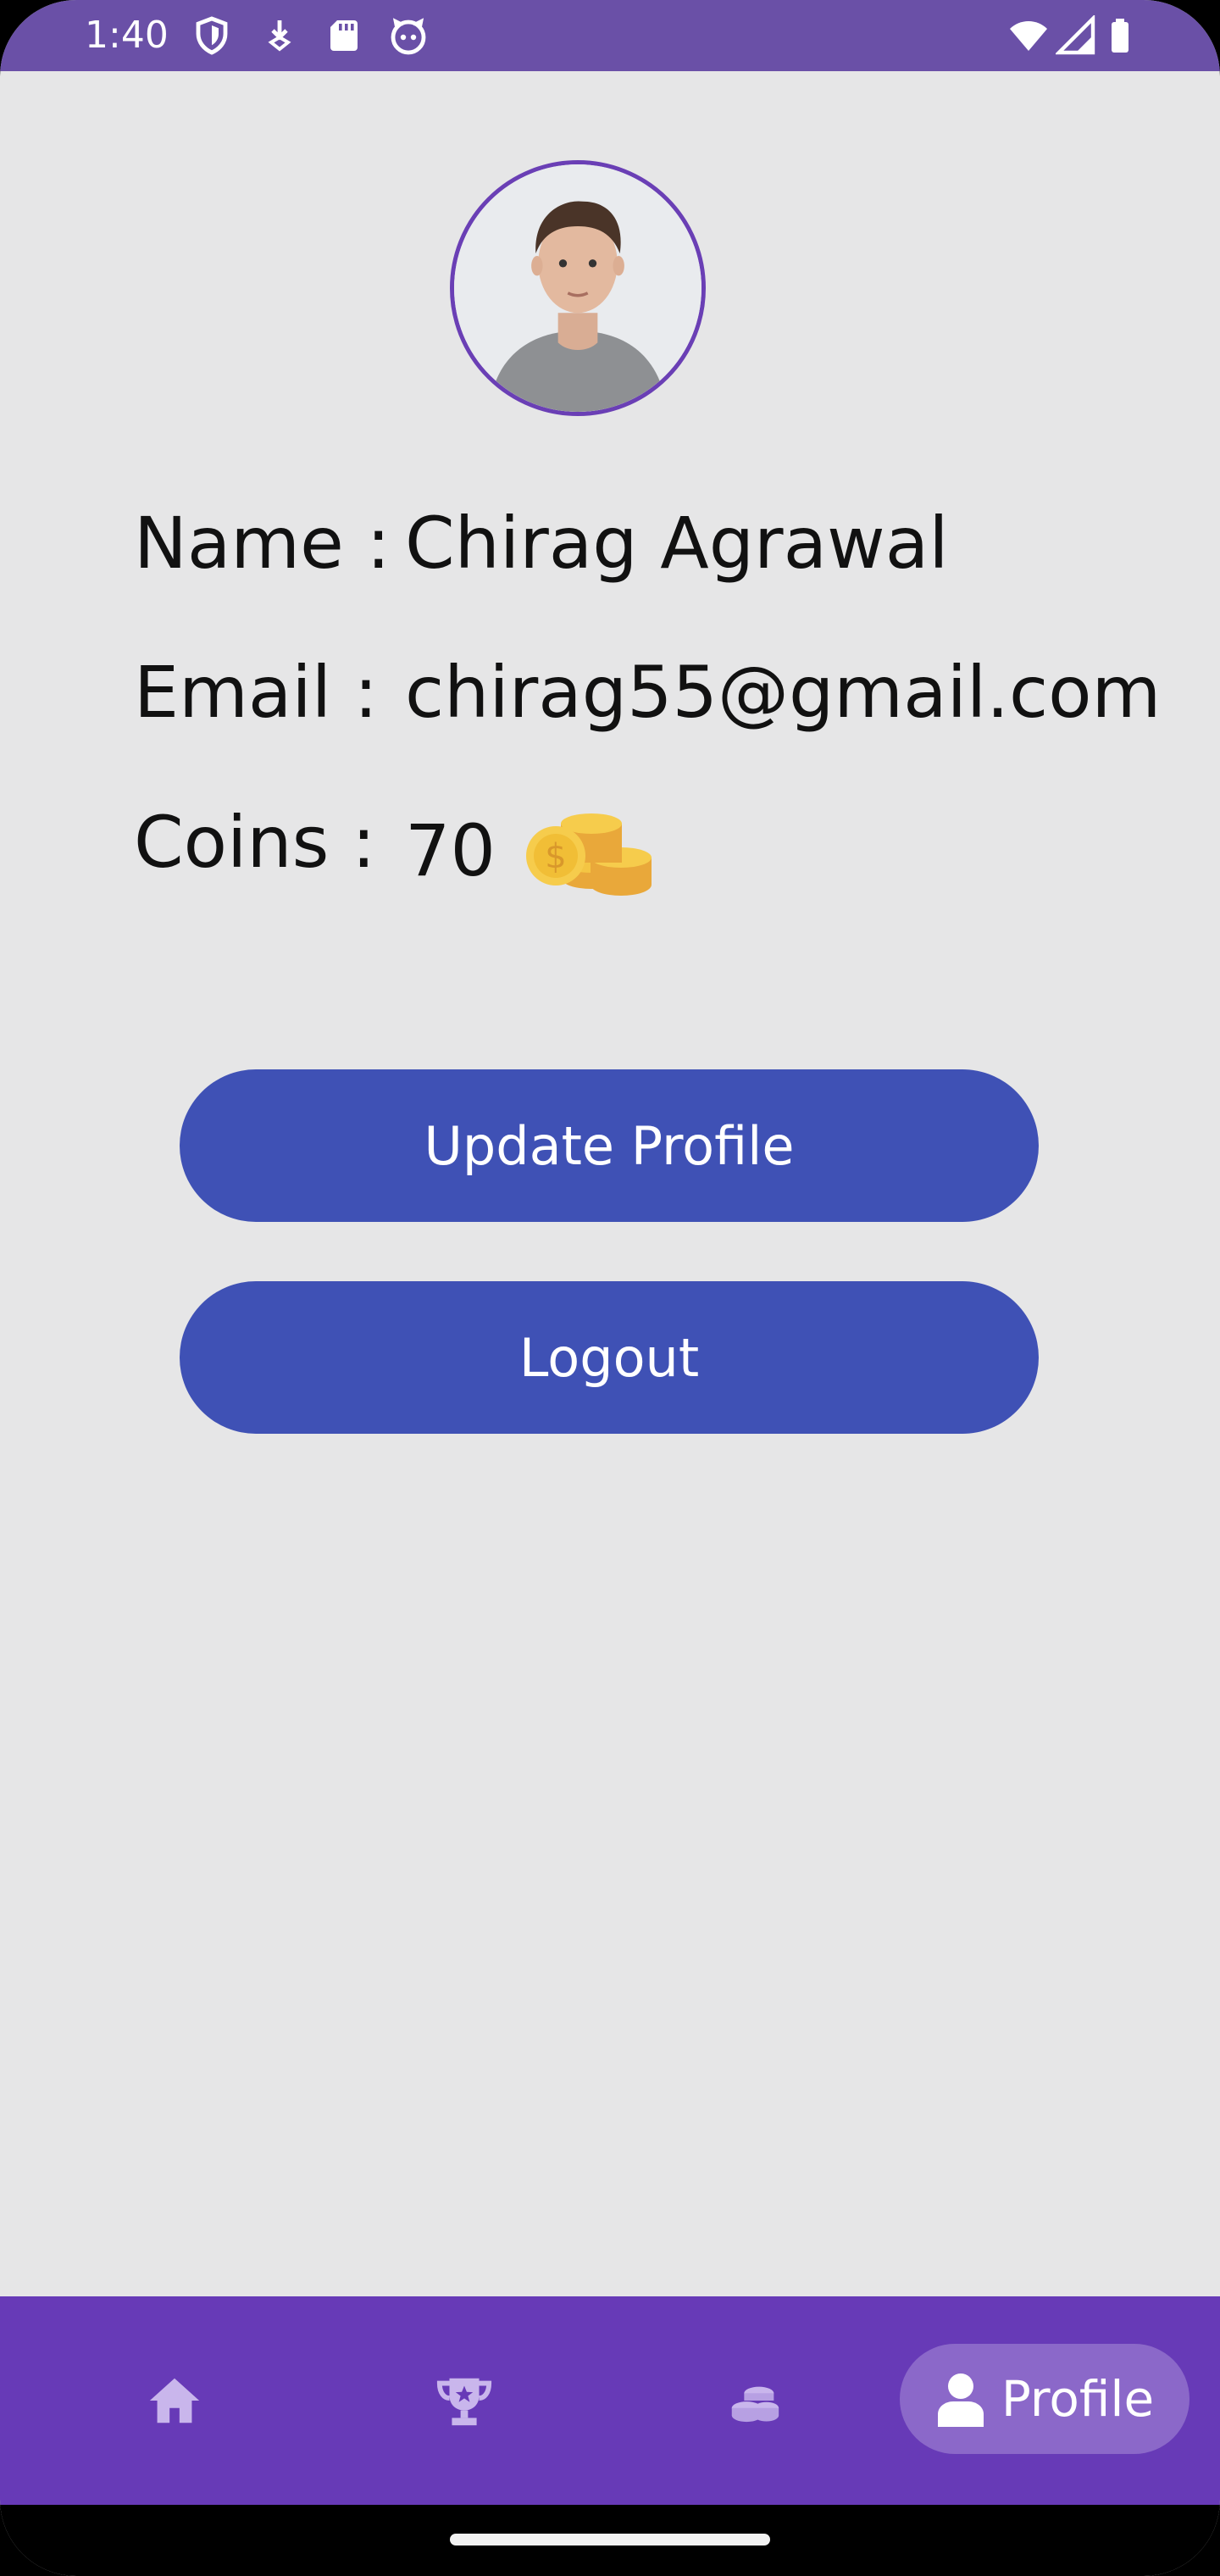 The height and width of the screenshot is (2576, 1220). I want to click on signal-icon, so click(1076, 35).